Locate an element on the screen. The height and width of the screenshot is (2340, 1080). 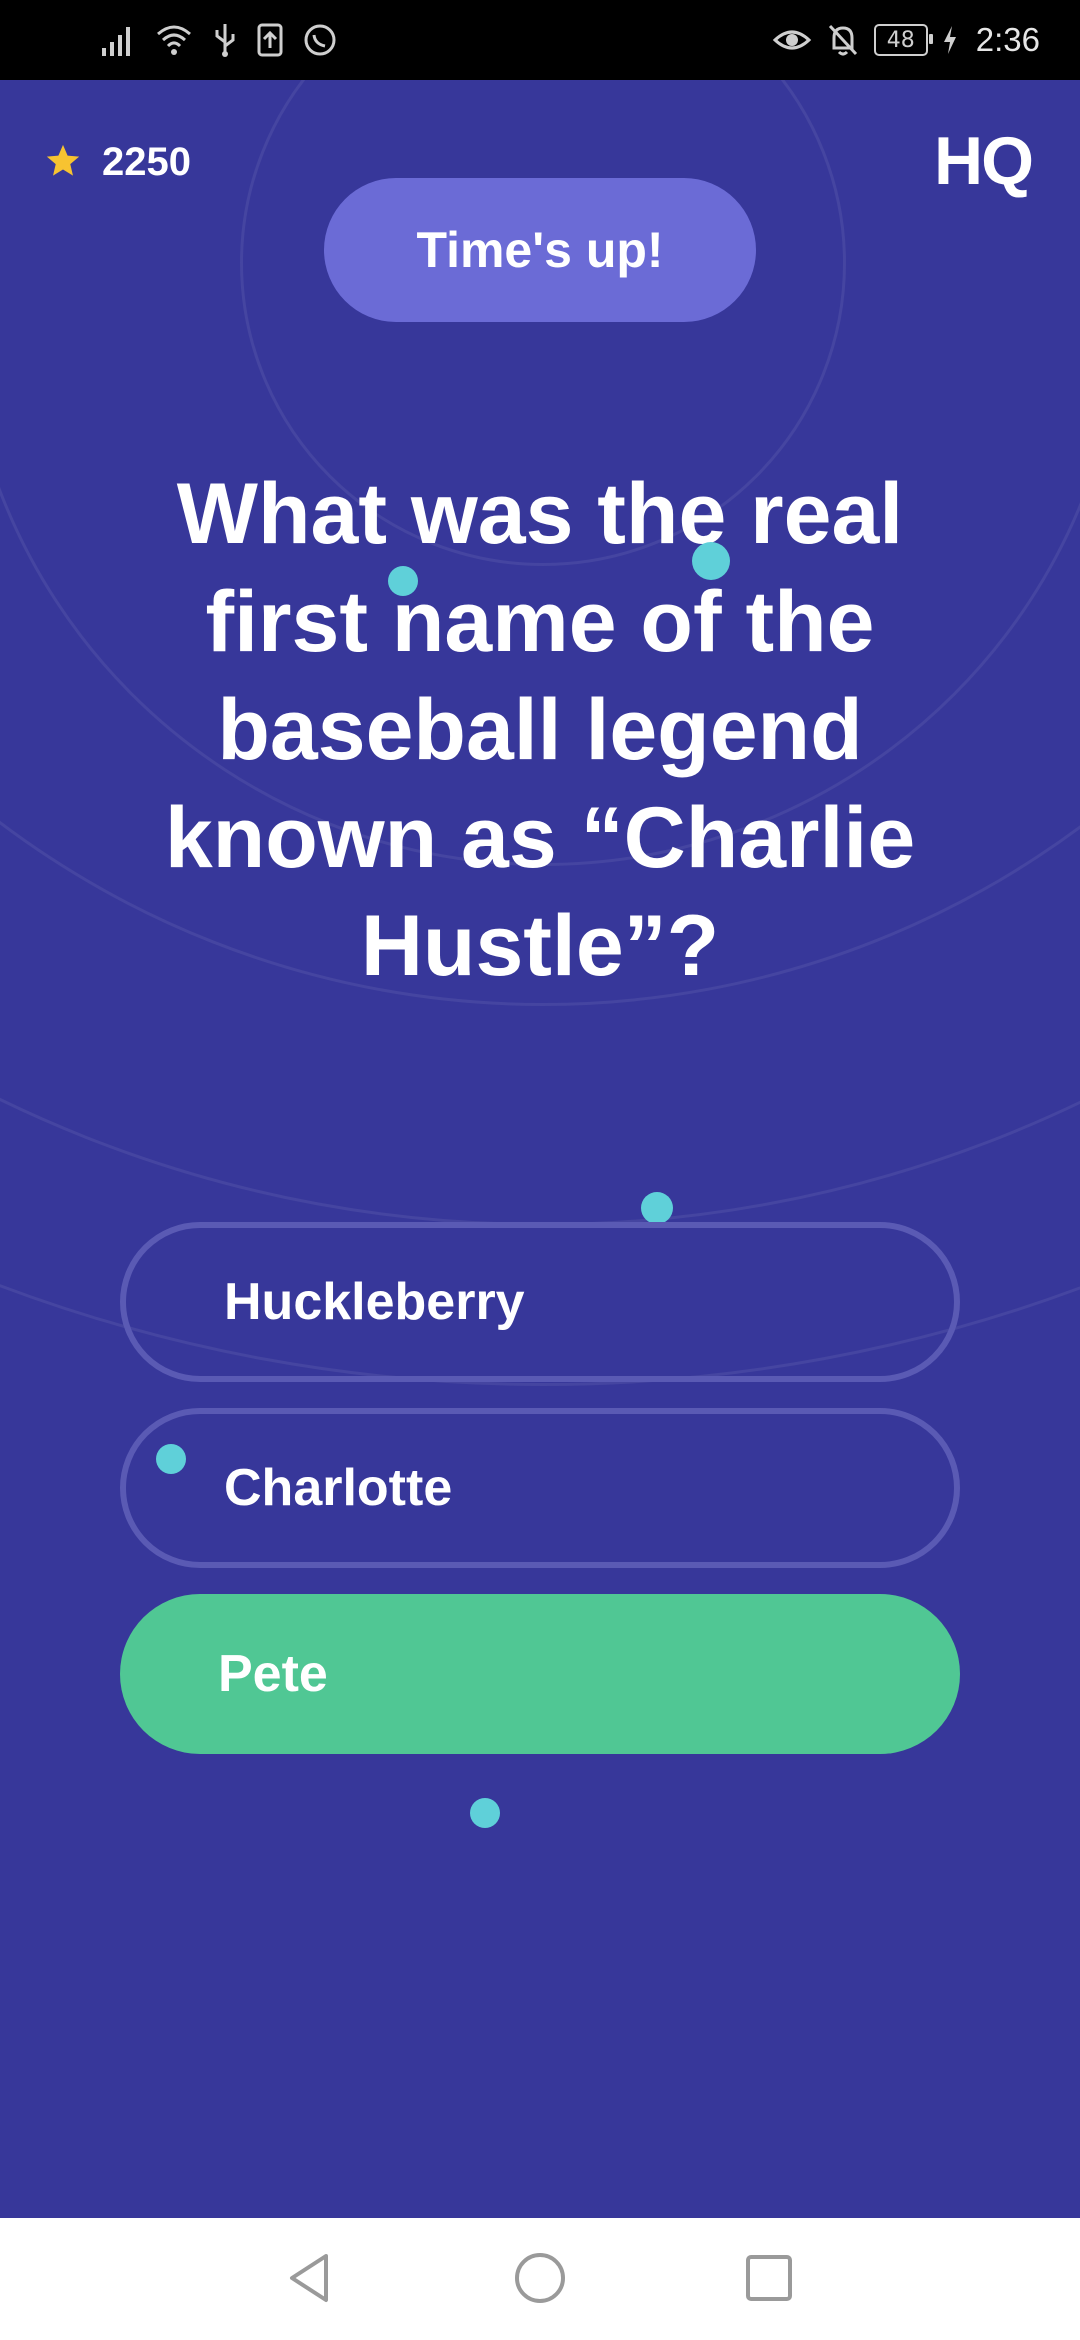
status-right-icons: 48 2:36 is located at coordinates (906, 40).